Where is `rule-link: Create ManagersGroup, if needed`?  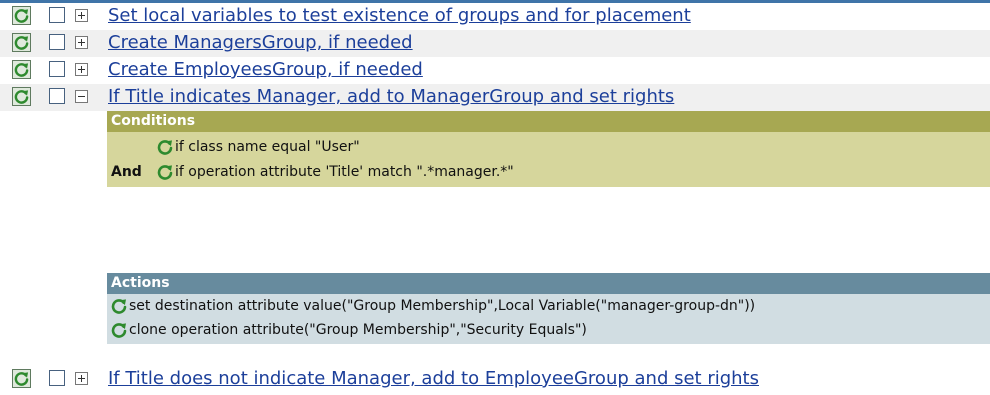
rule-link: Create ManagersGroup, if needed is located at coordinates (260, 43).